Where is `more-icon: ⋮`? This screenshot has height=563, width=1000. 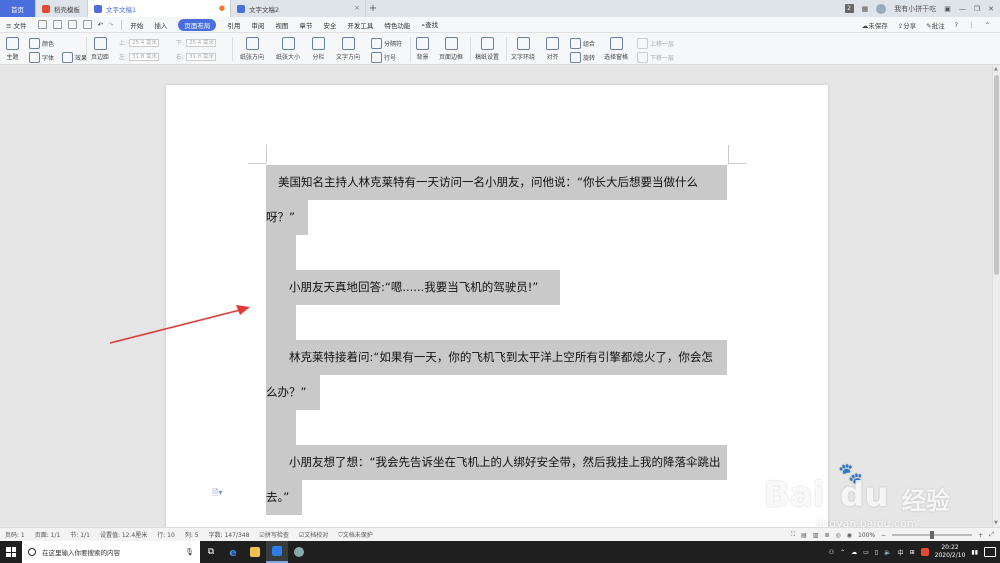 more-icon: ⋮ is located at coordinates (971, 25).